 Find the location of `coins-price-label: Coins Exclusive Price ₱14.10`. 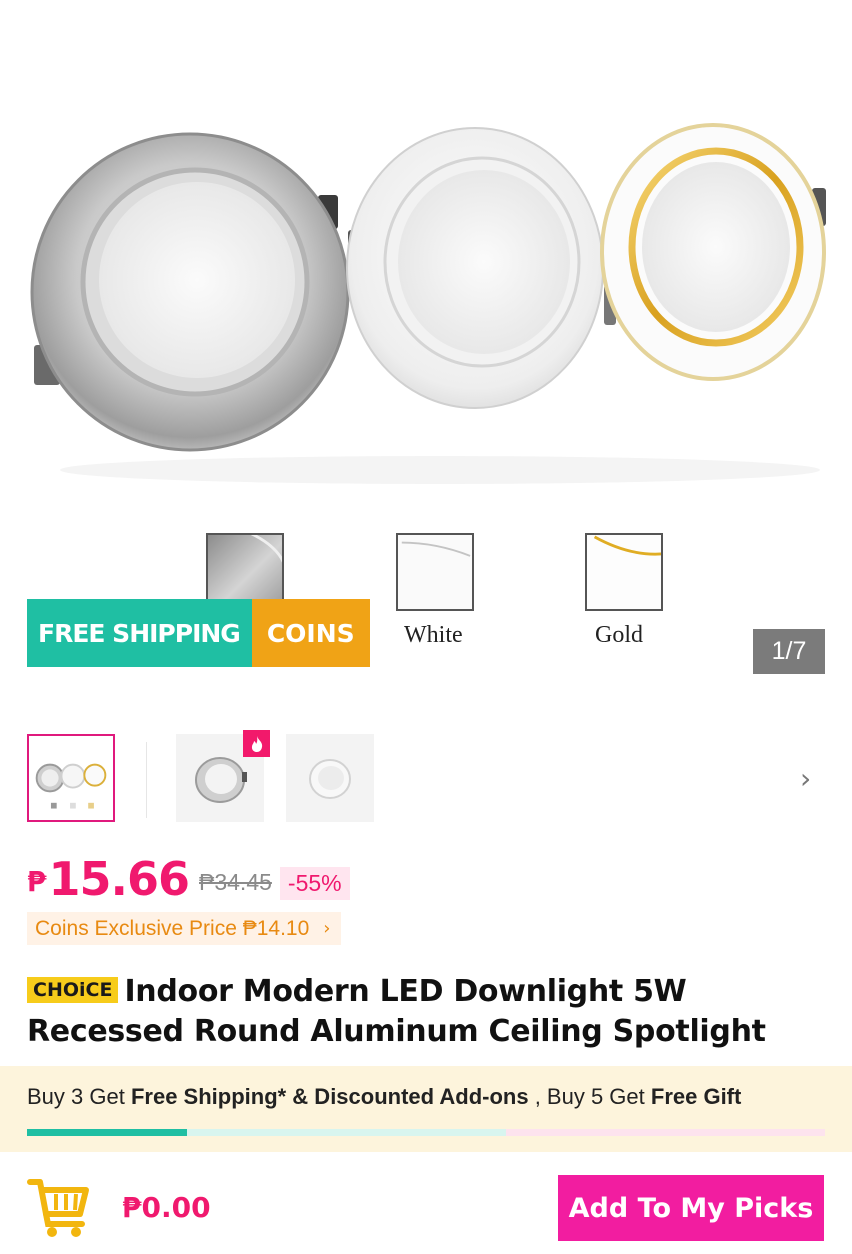

coins-price-label: Coins Exclusive Price ₱14.10 is located at coordinates (172, 928).